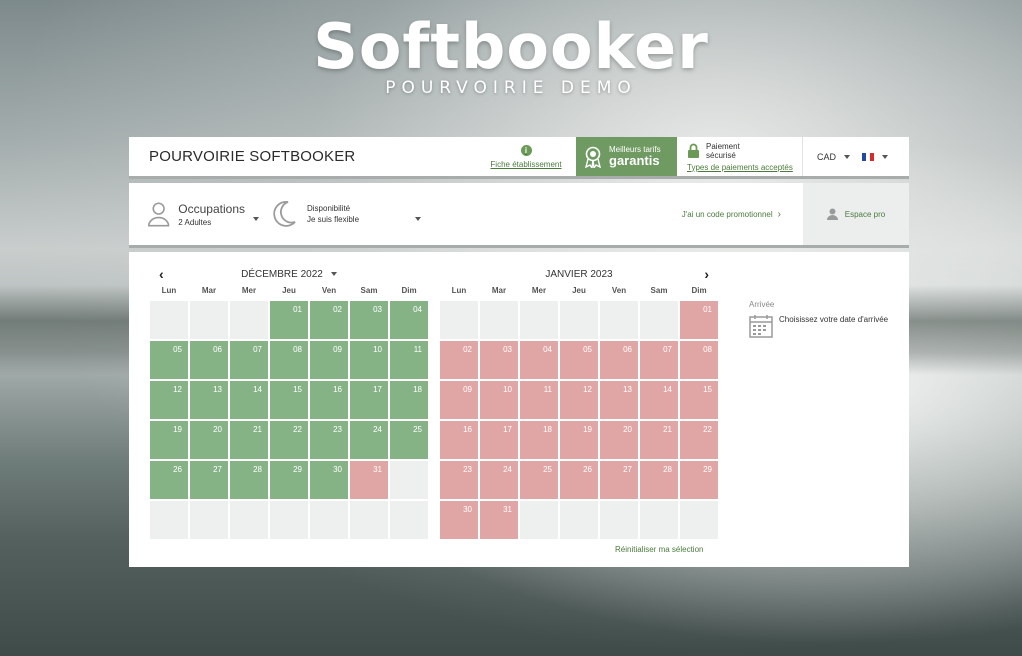 The height and width of the screenshot is (656, 1022). What do you see at coordinates (158, 214) in the screenshot?
I see `person-icon` at bounding box center [158, 214].